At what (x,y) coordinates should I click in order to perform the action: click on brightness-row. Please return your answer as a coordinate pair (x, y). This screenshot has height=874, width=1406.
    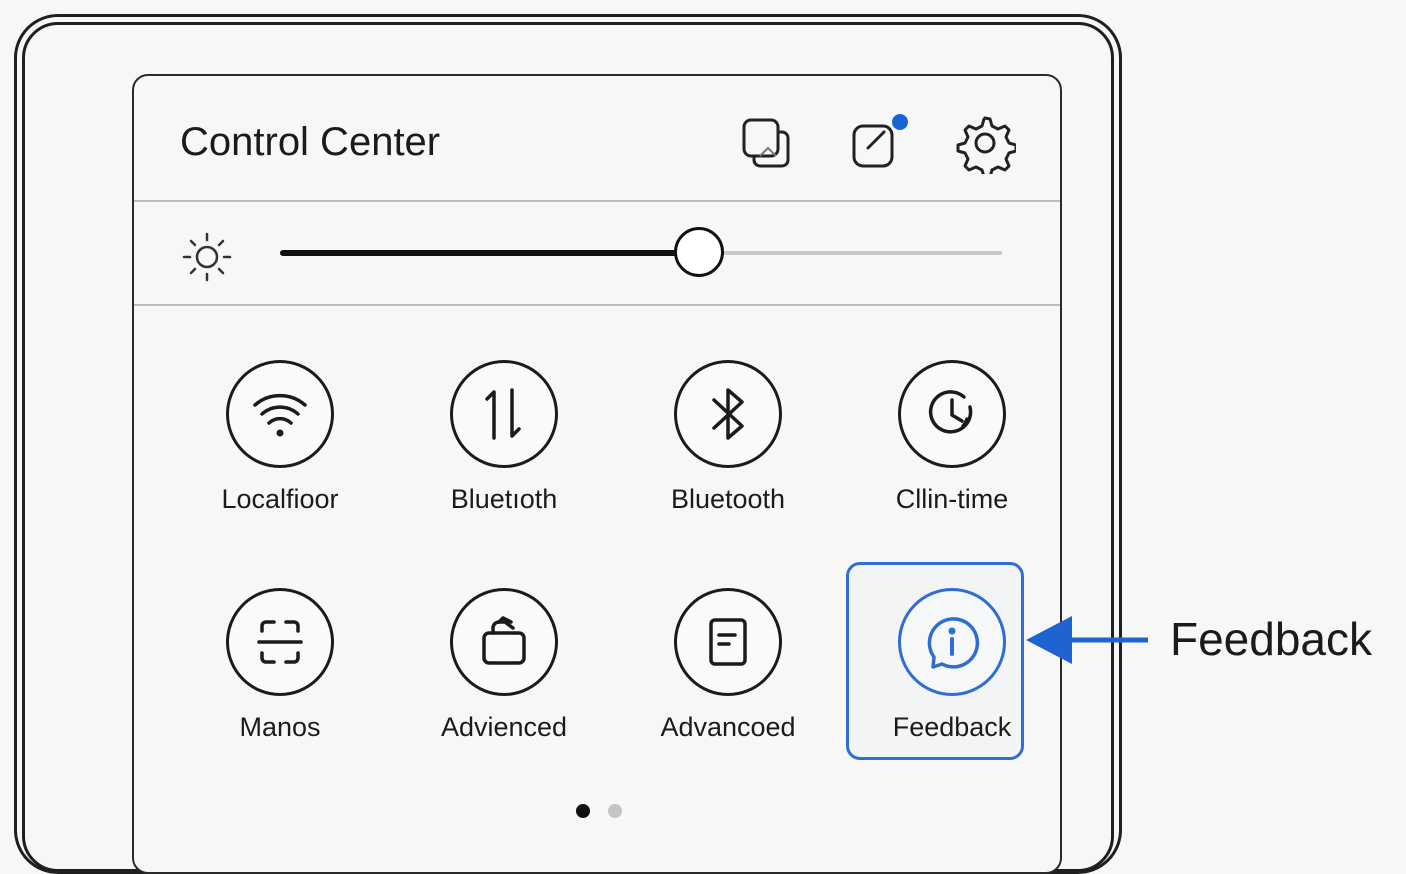
    Looking at the image, I should click on (597, 254).